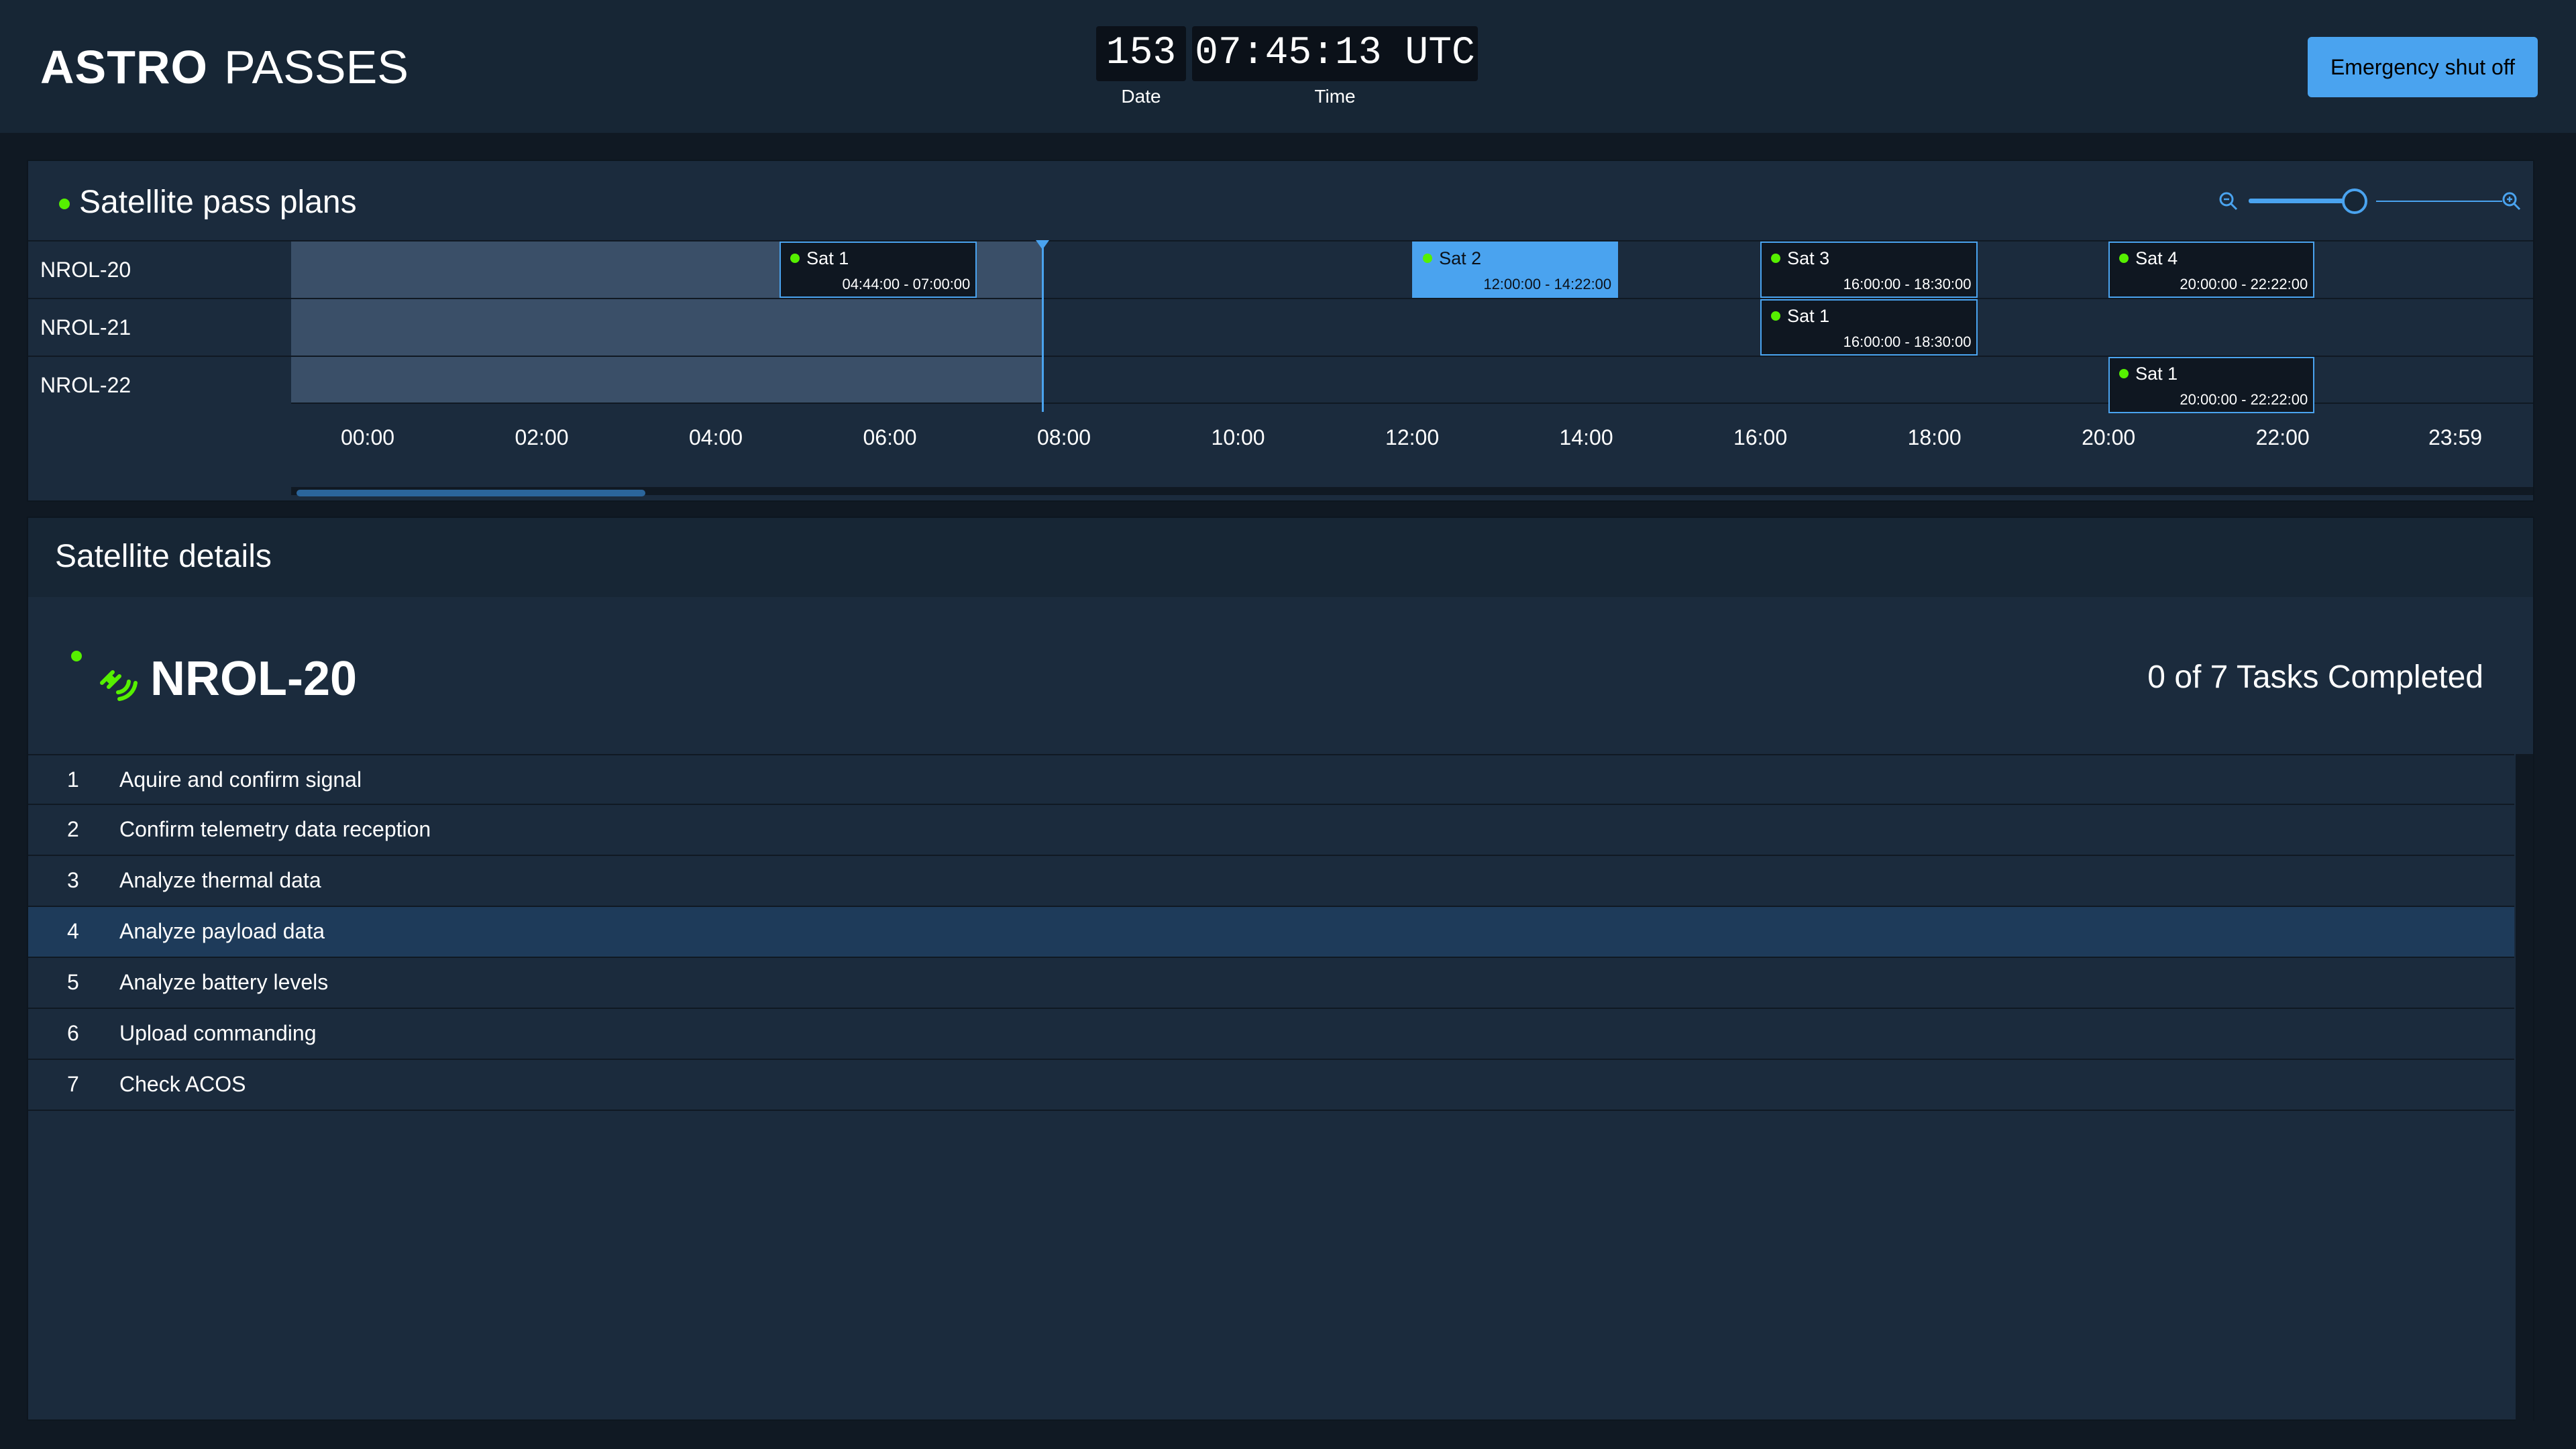 The height and width of the screenshot is (1449, 2576). What do you see at coordinates (1412, 437) in the screenshot?
I see `timeline-tick-label: 12:00` at bounding box center [1412, 437].